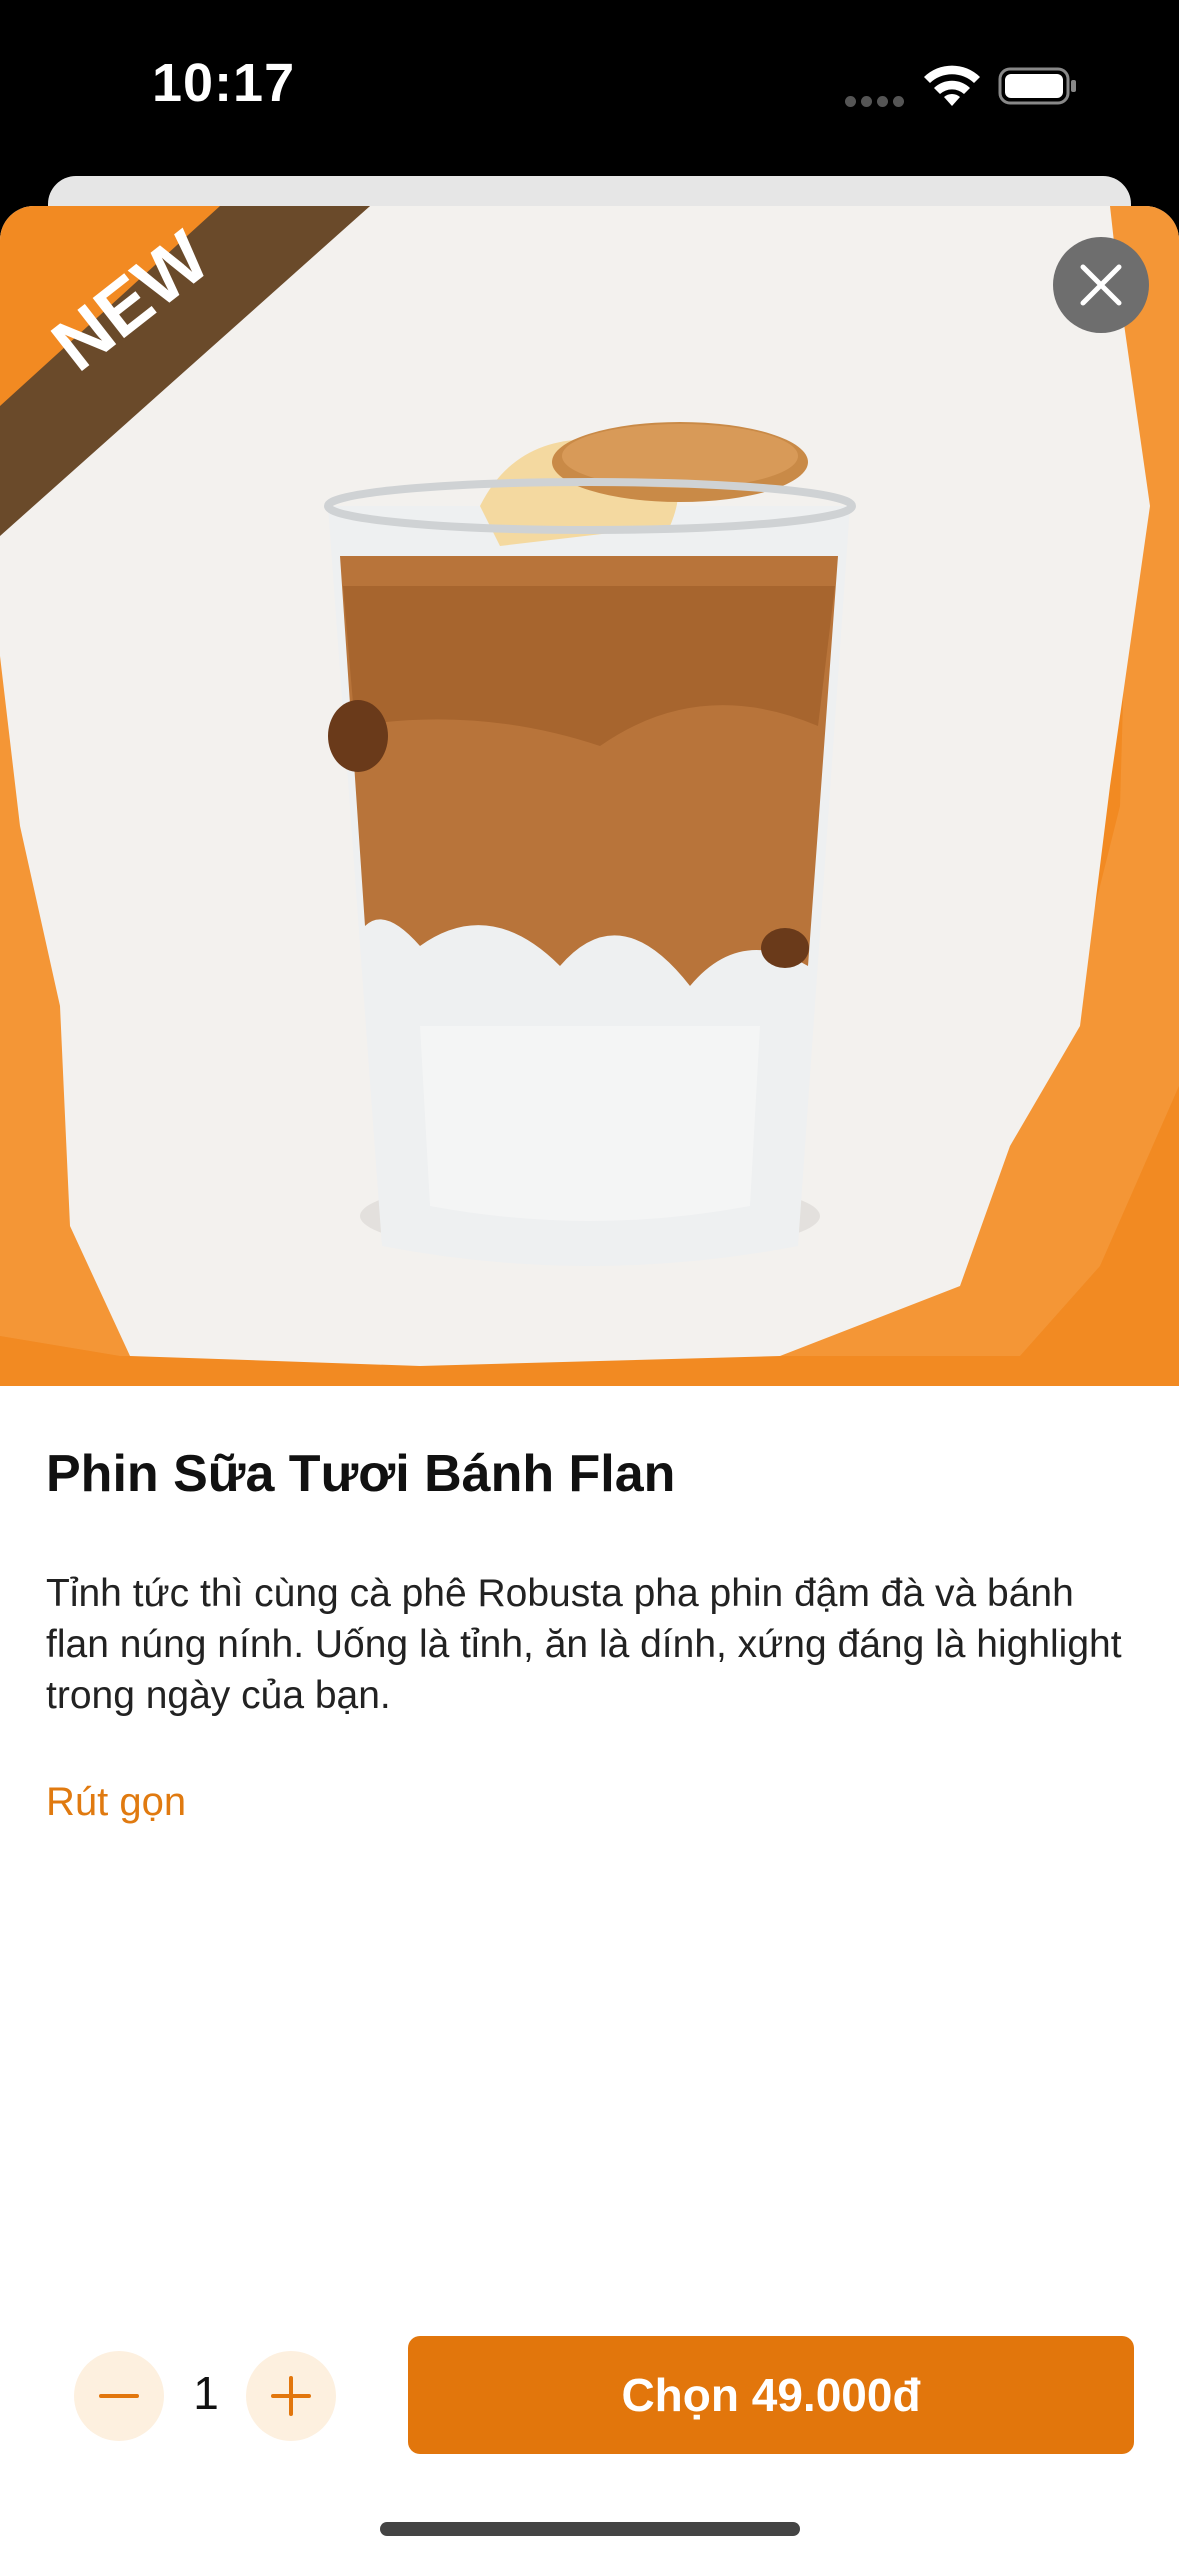 The width and height of the screenshot is (1179, 2556). I want to click on close-icon, so click(1101, 285).